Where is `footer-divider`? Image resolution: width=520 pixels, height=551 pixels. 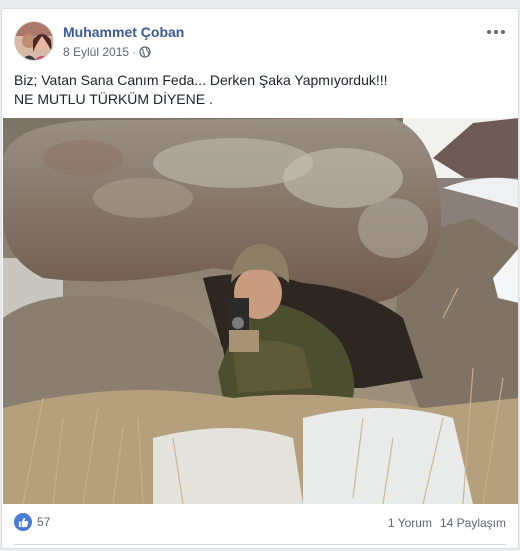 footer-divider is located at coordinates (260, 544).